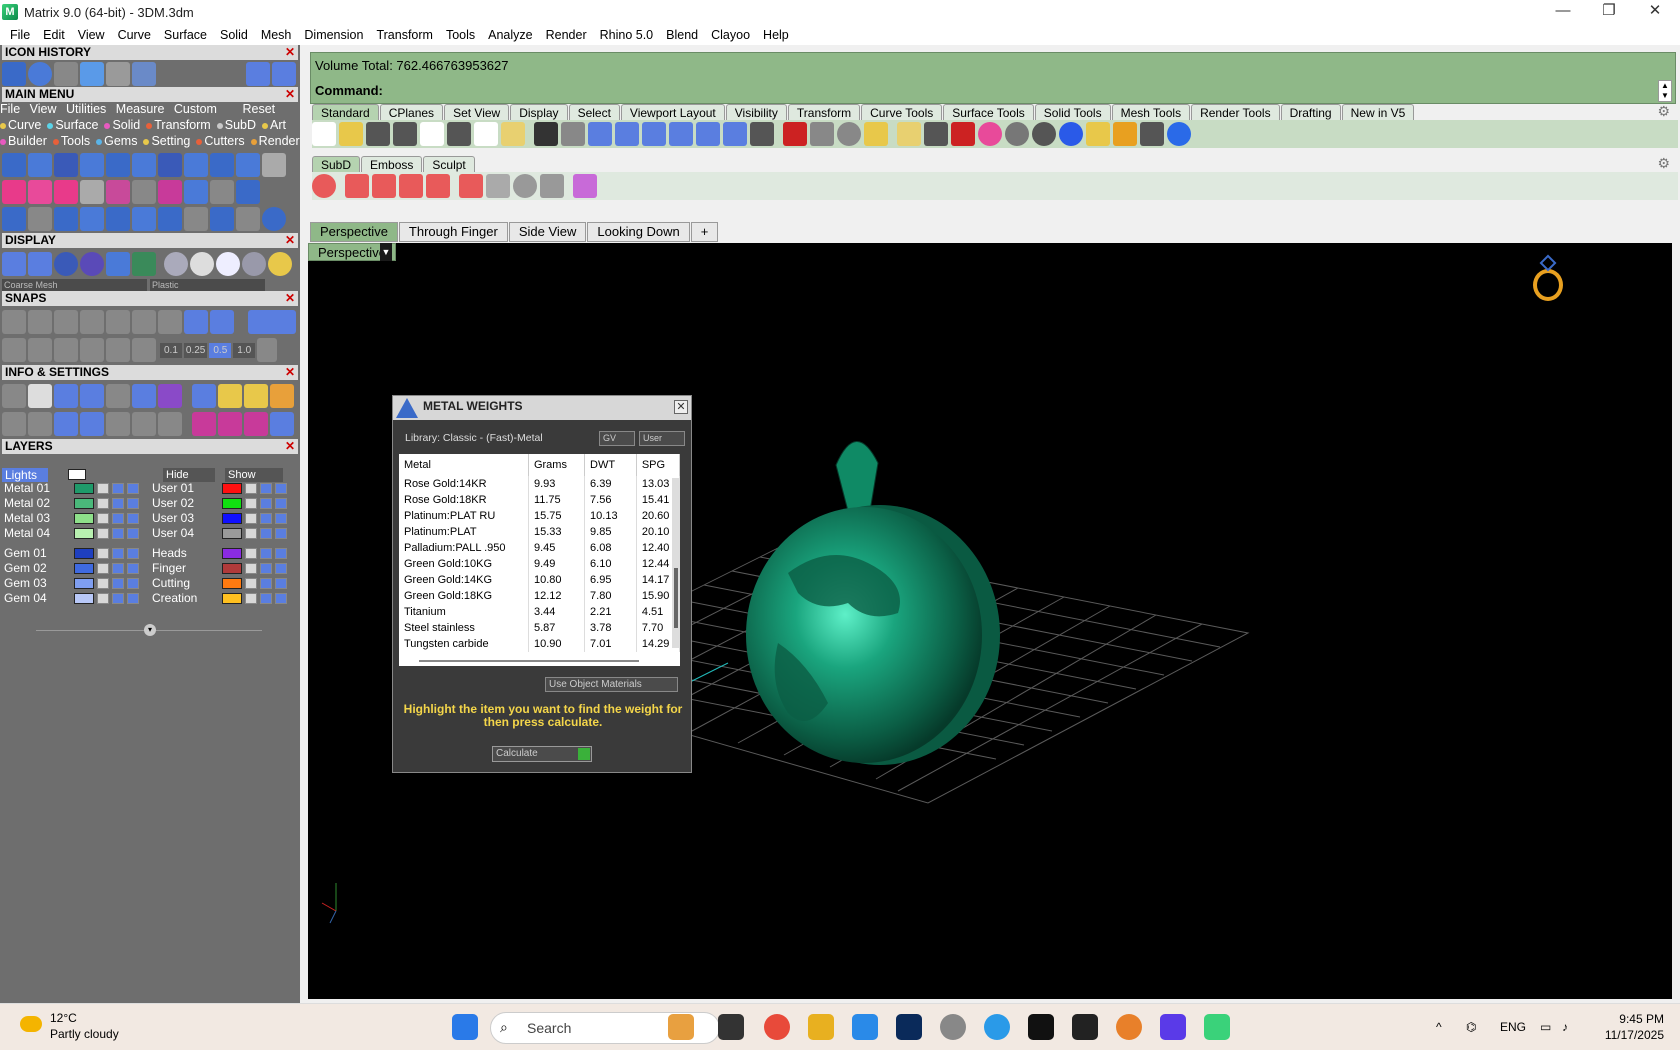  What do you see at coordinates (14, 424) in the screenshot?
I see `layout-icon` at bounding box center [14, 424].